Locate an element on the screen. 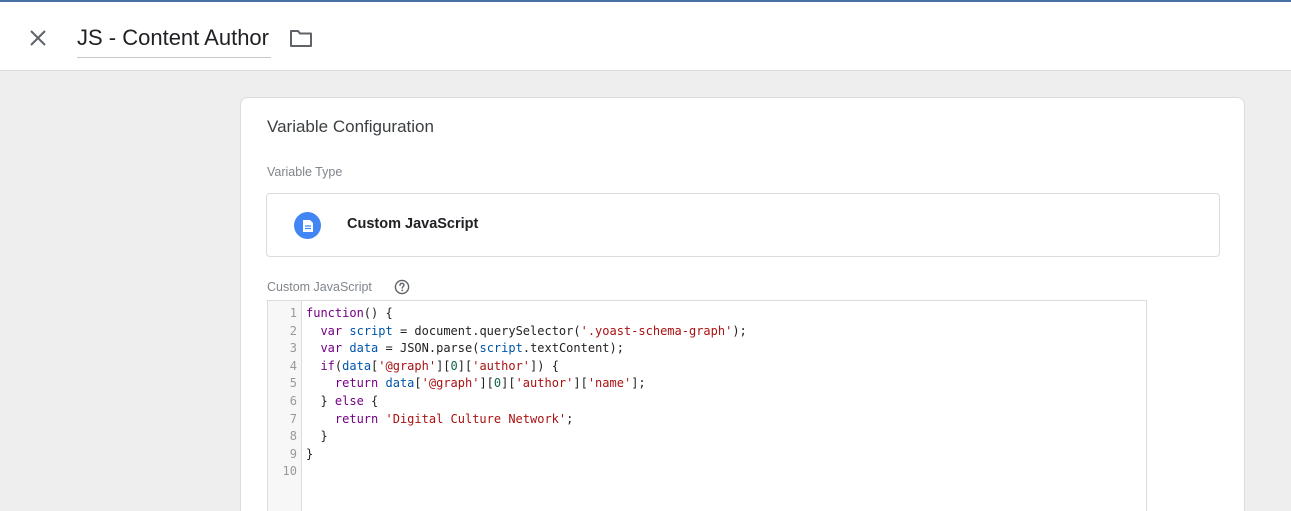 This screenshot has width=1291, height=511. page-title: JS - Content Author is located at coordinates (173, 37).